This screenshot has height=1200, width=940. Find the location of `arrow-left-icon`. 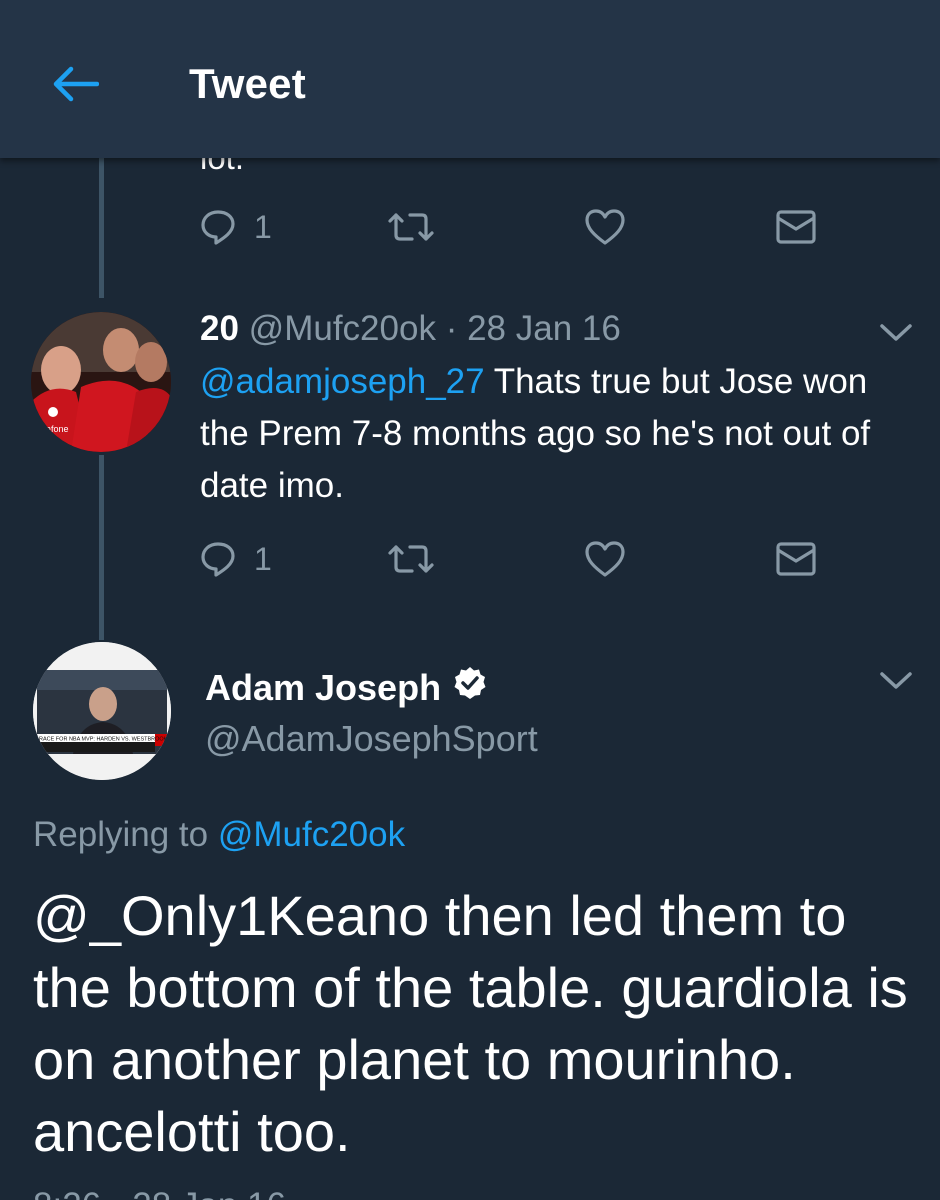

arrow-left-icon is located at coordinates (76, 84).